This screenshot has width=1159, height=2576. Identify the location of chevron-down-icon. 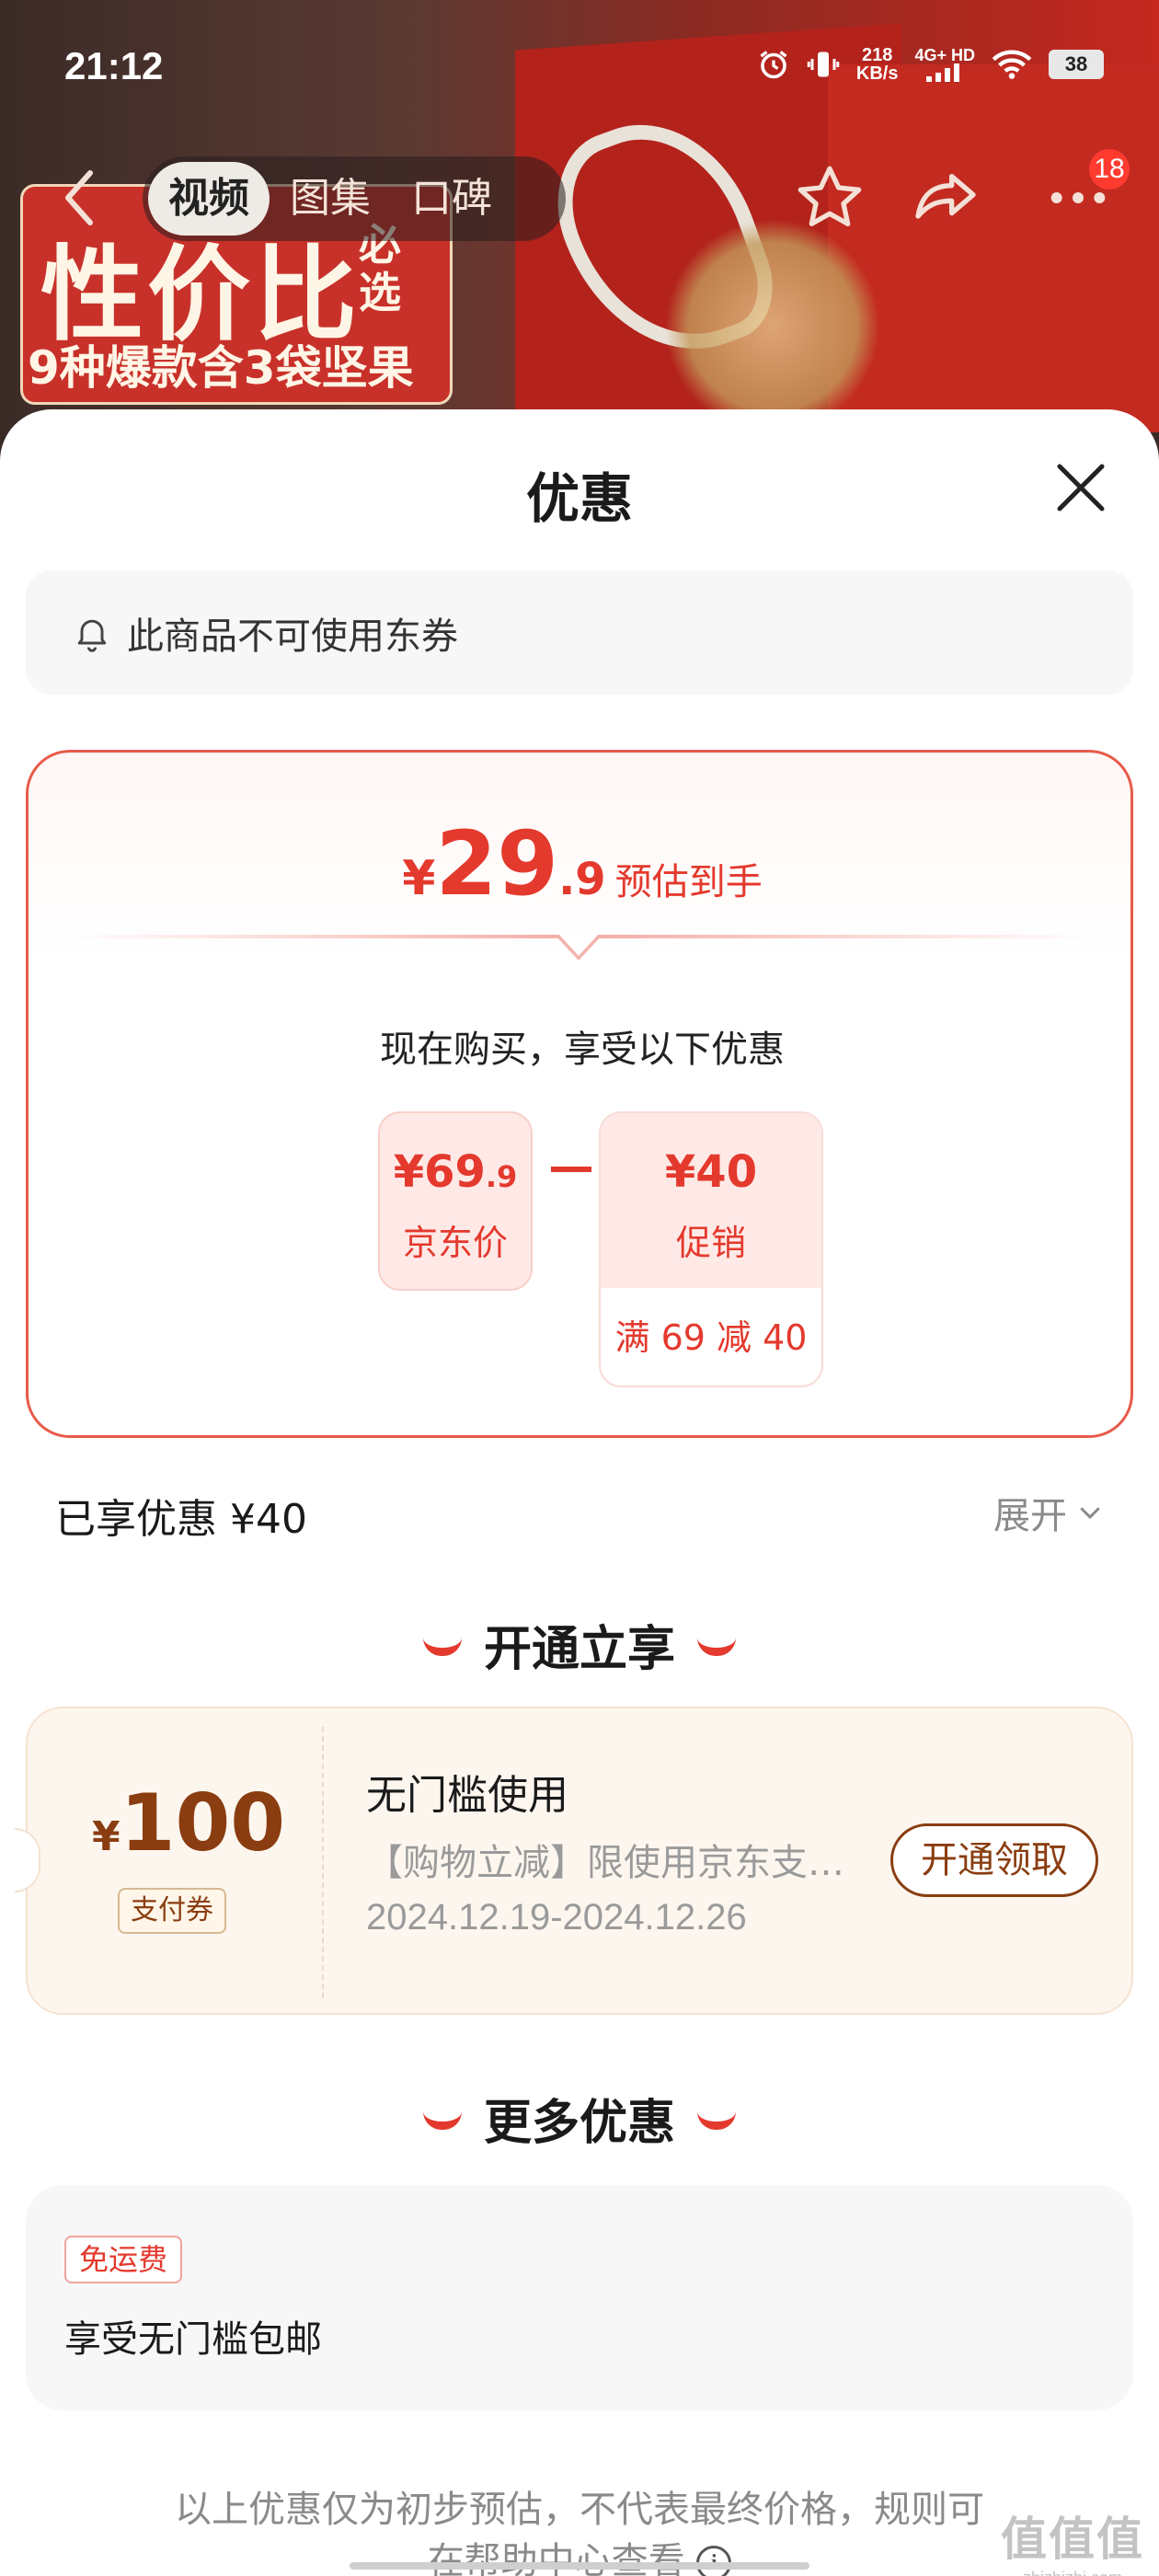
(1090, 1513).